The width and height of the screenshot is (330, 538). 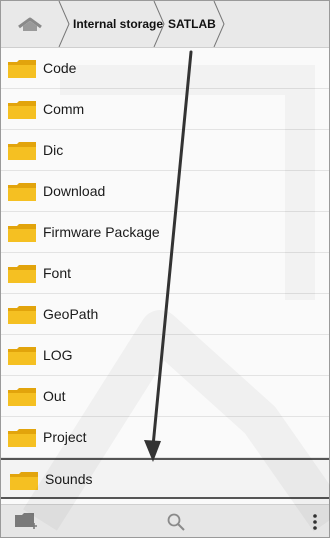 I want to click on folder-name: Dic, so click(x=53, y=150).